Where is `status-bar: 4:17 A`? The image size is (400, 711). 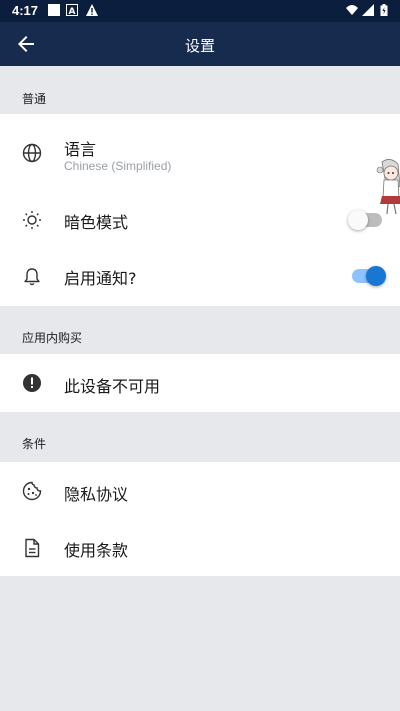
status-bar: 4:17 A is located at coordinates (200, 11).